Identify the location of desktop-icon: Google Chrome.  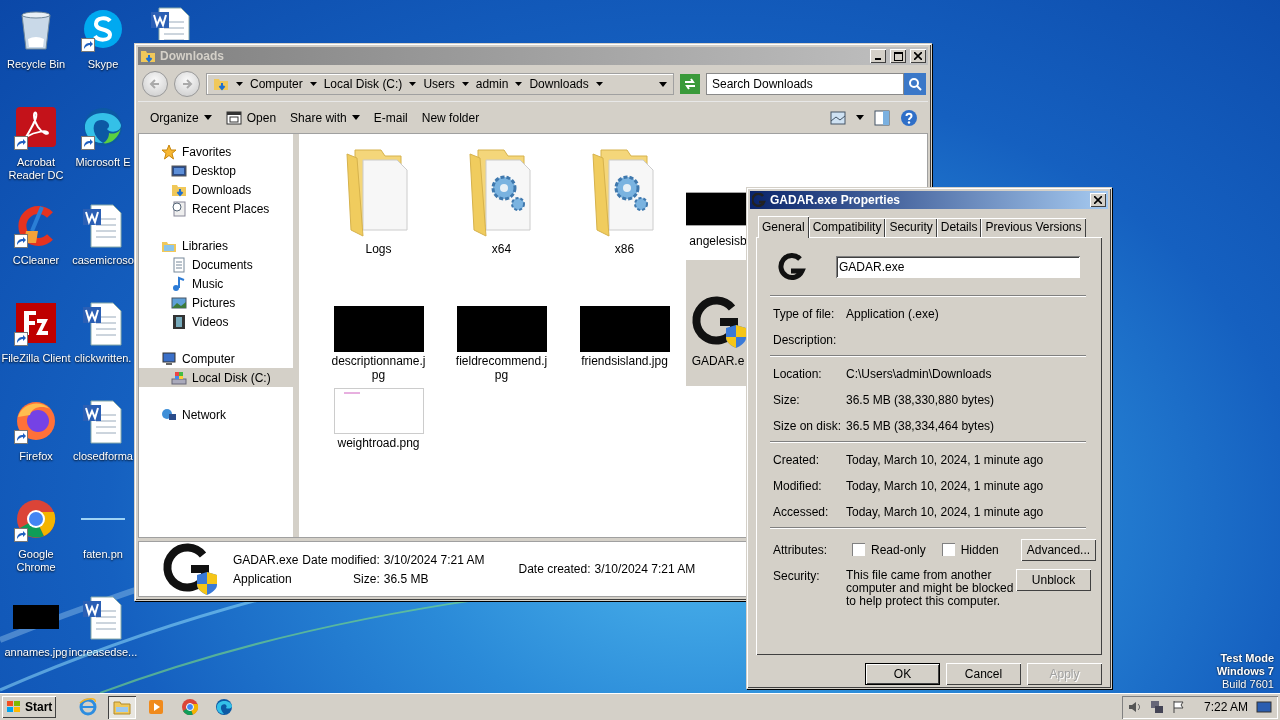
(36, 543).